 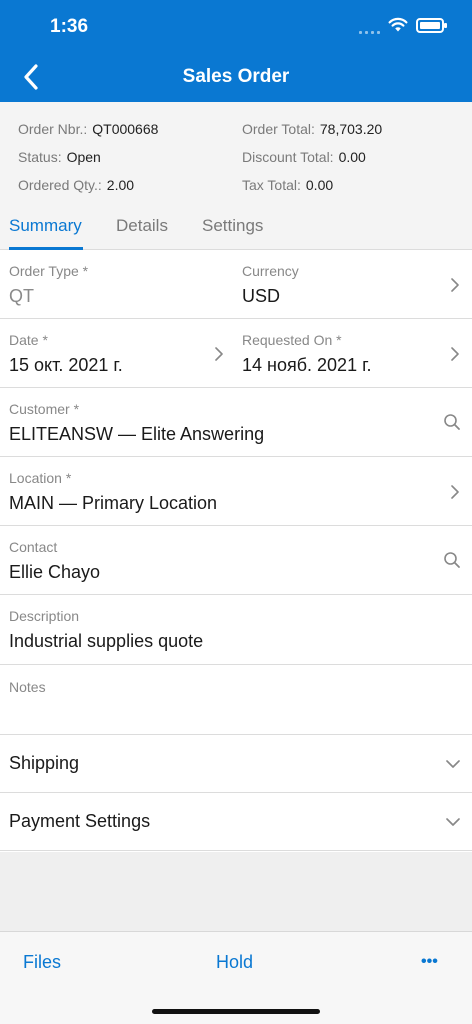 What do you see at coordinates (236, 822) in the screenshot?
I see `payment-settings-section: Payment Settings` at bounding box center [236, 822].